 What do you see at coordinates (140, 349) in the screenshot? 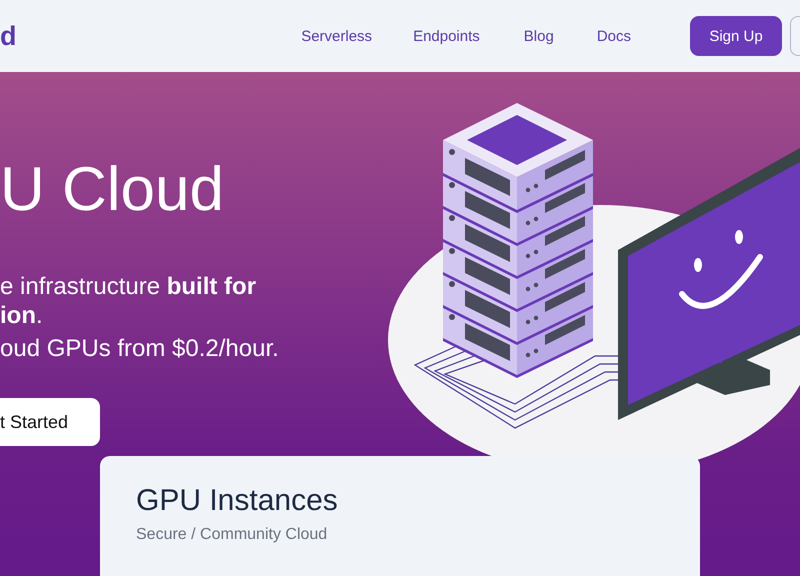
I see `hero-tagline: oud GPUs from $0.2/hour.` at bounding box center [140, 349].